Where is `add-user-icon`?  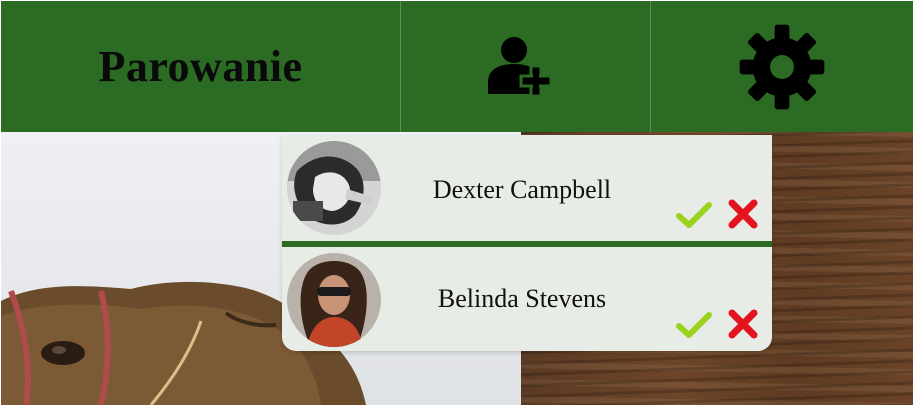
add-user-icon is located at coordinates (519, 66).